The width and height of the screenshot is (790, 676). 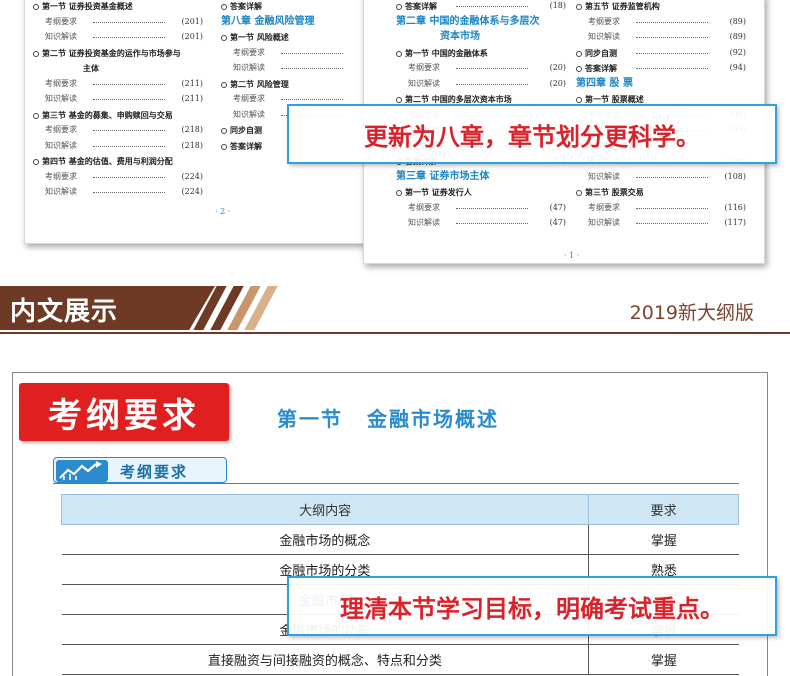 I want to click on trend-chart-icon, so click(x=82, y=471).